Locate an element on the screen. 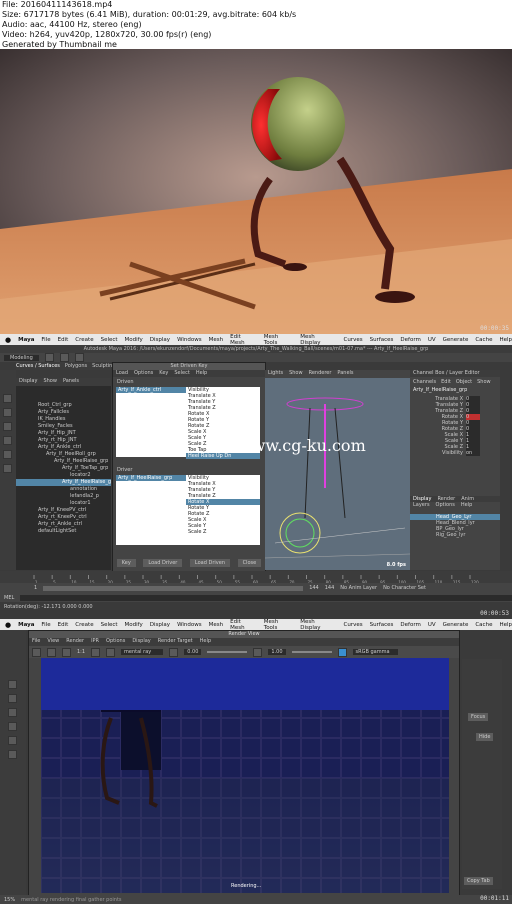 Image resolution: width=512 pixels, height=904 pixels. character-set-dropdown: No Character Set is located at coordinates (404, 588).